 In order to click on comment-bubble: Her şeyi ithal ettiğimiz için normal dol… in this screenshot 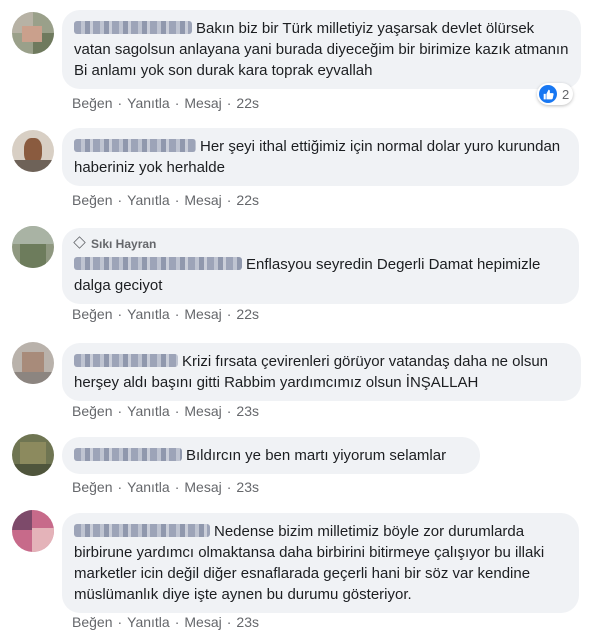, I will do `click(320, 157)`.